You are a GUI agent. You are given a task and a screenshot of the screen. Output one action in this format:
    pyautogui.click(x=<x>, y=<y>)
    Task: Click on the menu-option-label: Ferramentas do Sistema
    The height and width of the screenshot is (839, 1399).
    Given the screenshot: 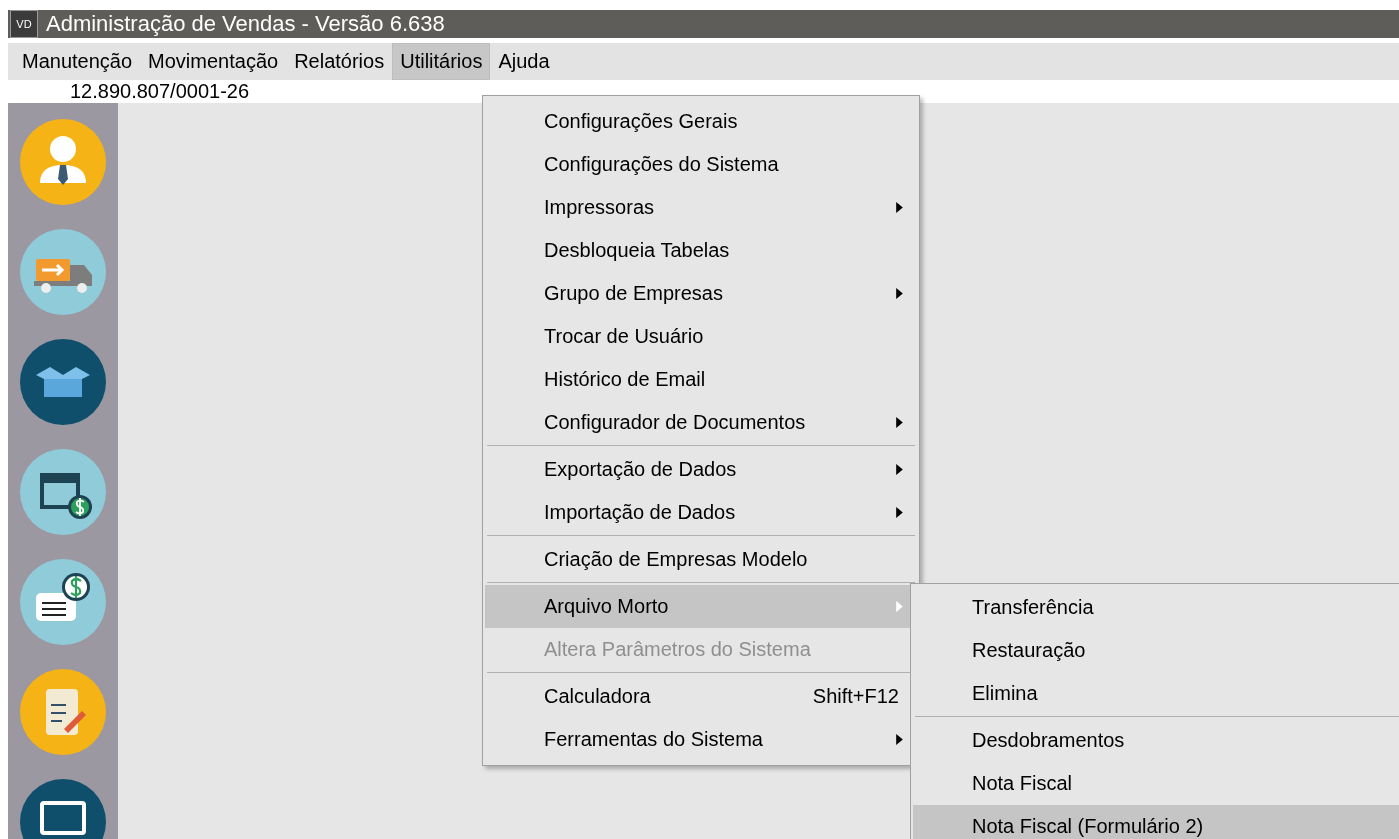 What is the action you would take?
    pyautogui.click(x=653, y=739)
    